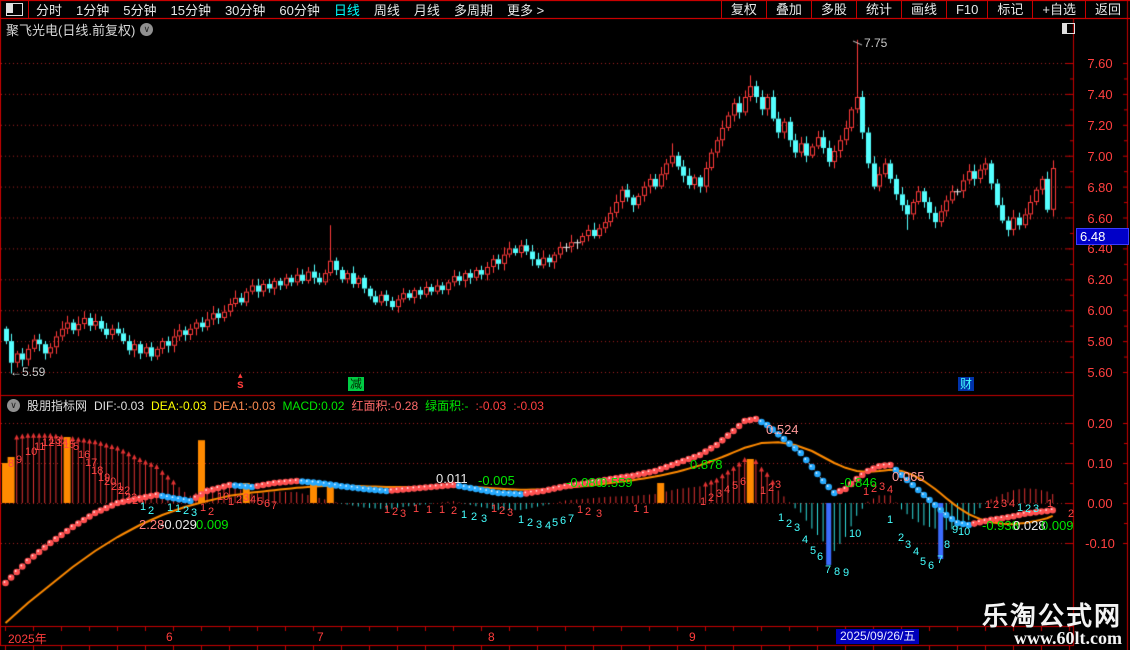 The image size is (1130, 650). What do you see at coordinates (1100, 342) in the screenshot?
I see `price-axis-label: 5.80` at bounding box center [1100, 342].